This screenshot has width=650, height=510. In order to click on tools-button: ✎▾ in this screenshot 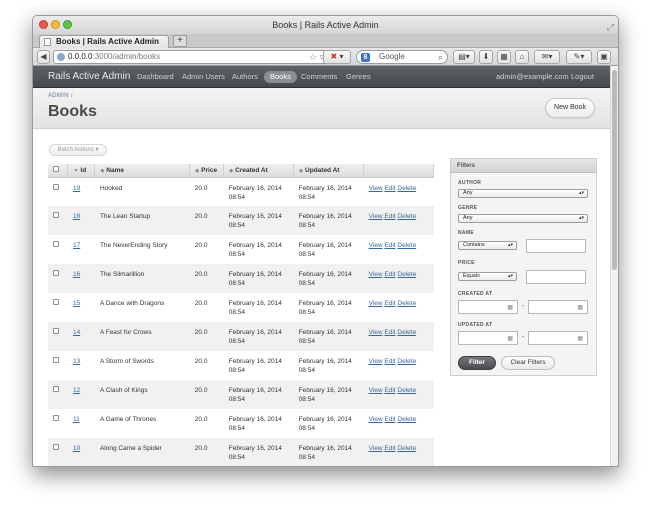, I will do `click(579, 57)`.